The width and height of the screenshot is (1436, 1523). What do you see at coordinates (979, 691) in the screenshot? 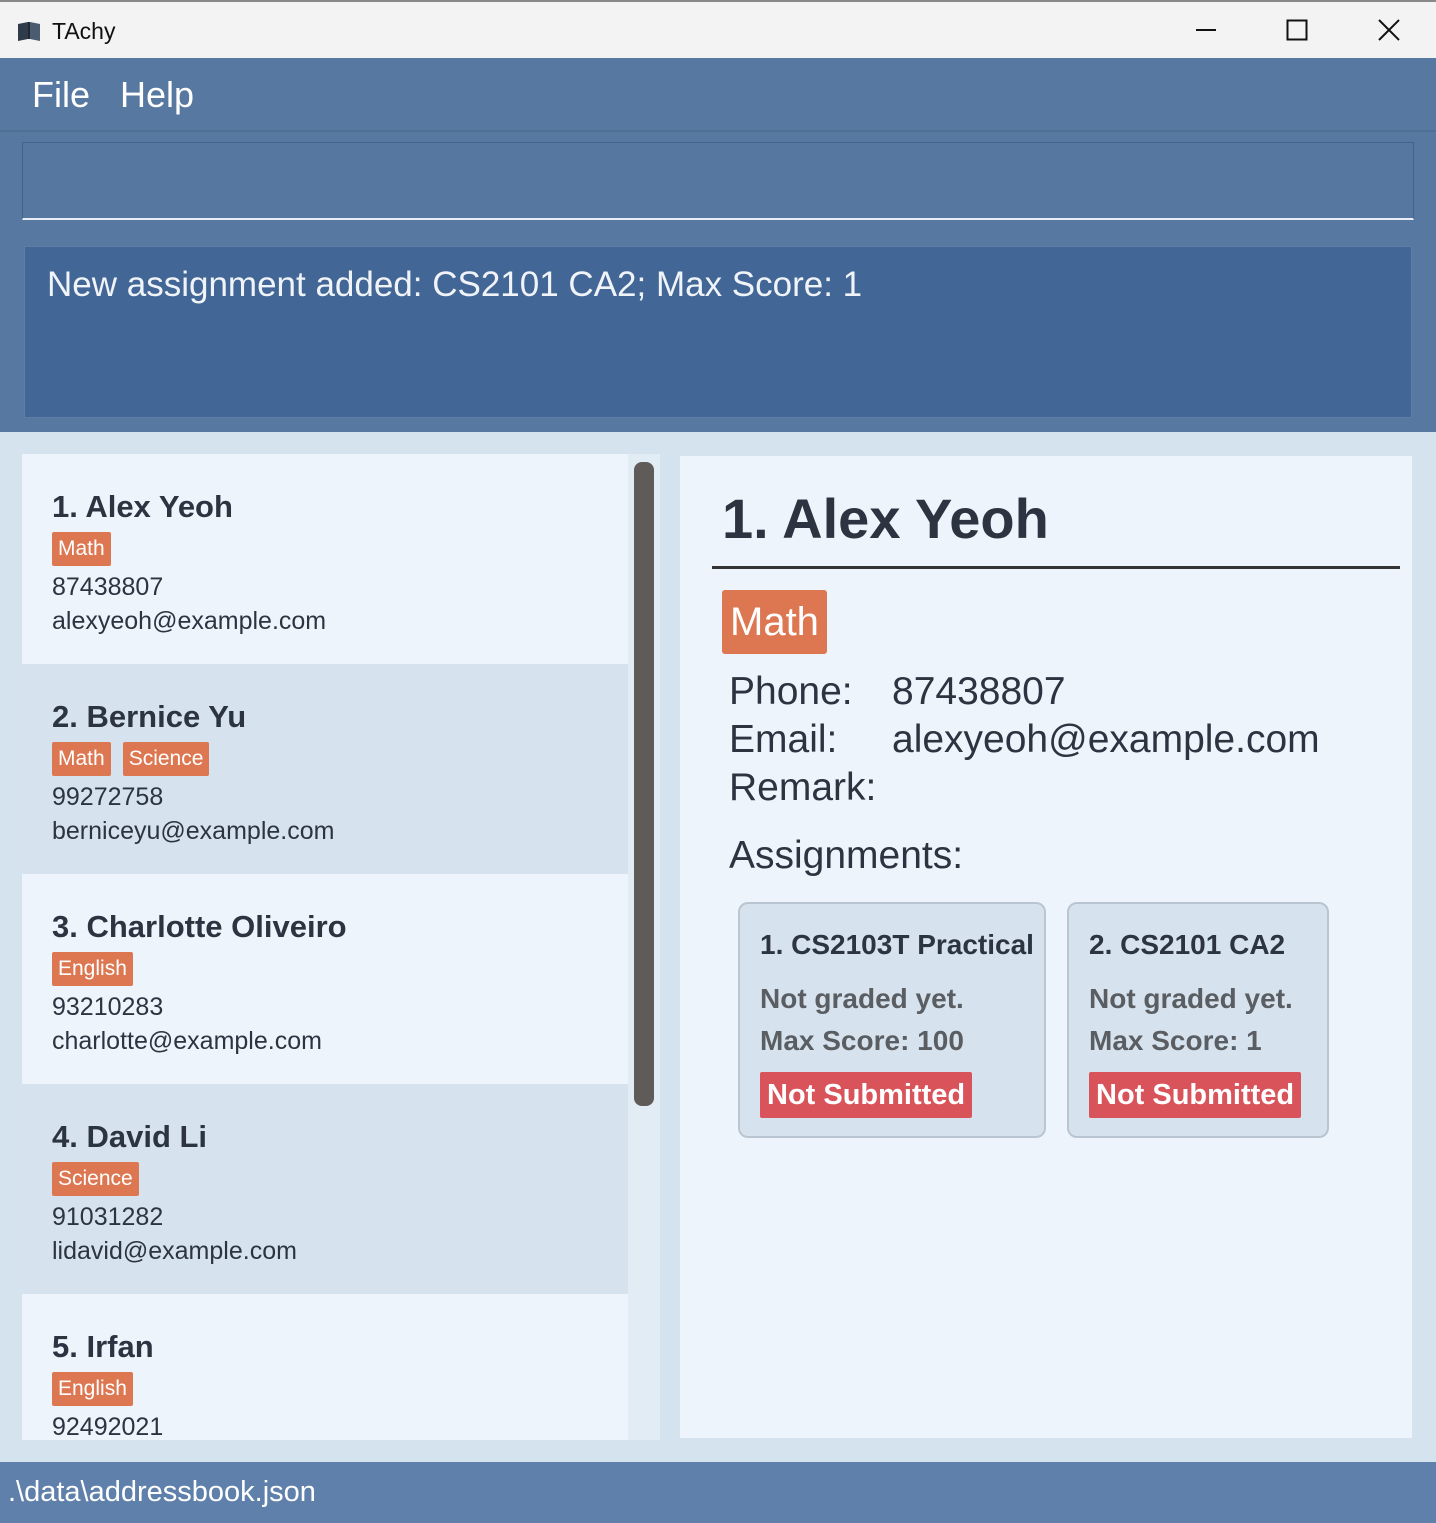
I see `phone-value: 87438807` at bounding box center [979, 691].